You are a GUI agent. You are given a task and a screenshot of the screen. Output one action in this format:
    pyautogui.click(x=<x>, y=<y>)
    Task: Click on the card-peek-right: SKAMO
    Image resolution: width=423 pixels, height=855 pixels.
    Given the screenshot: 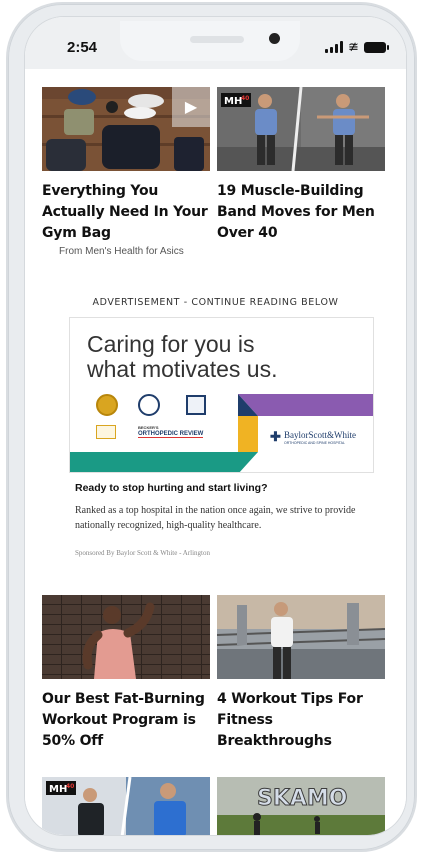 What is the action you would take?
    pyautogui.click(x=301, y=806)
    